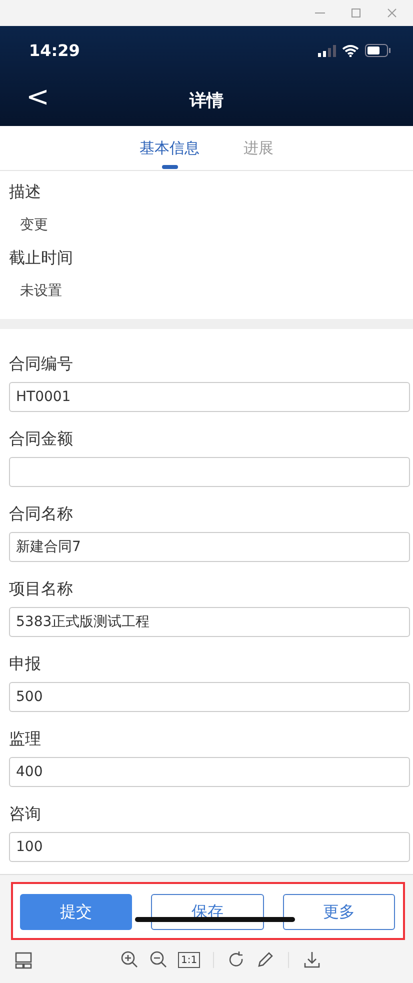 Image resolution: width=413 pixels, height=983 pixels. Describe the element at coordinates (209, 622) in the screenshot. I see `input-field: 5383正式版测试工程` at that location.